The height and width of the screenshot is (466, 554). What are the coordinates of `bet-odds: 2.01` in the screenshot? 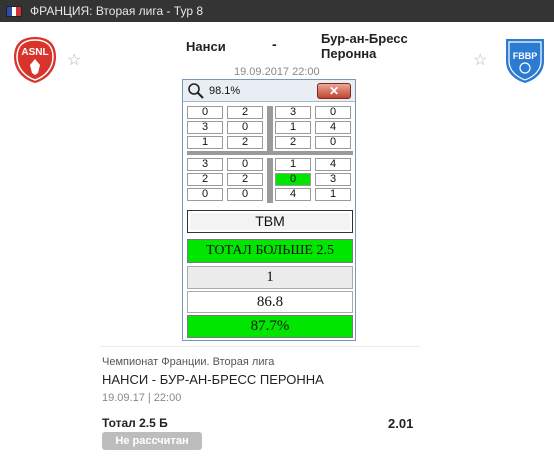 It's located at (401, 423).